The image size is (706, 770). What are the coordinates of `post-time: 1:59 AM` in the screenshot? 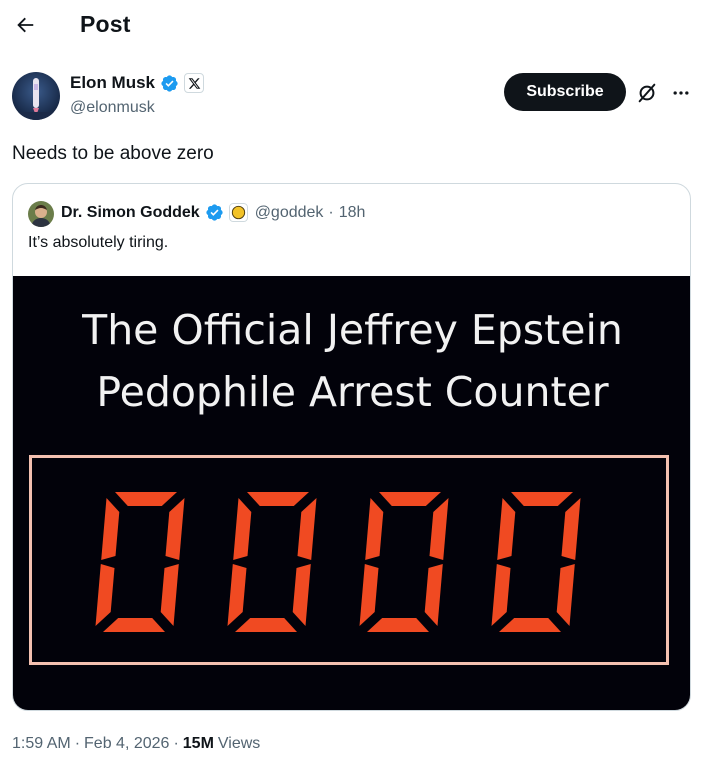 It's located at (41, 744).